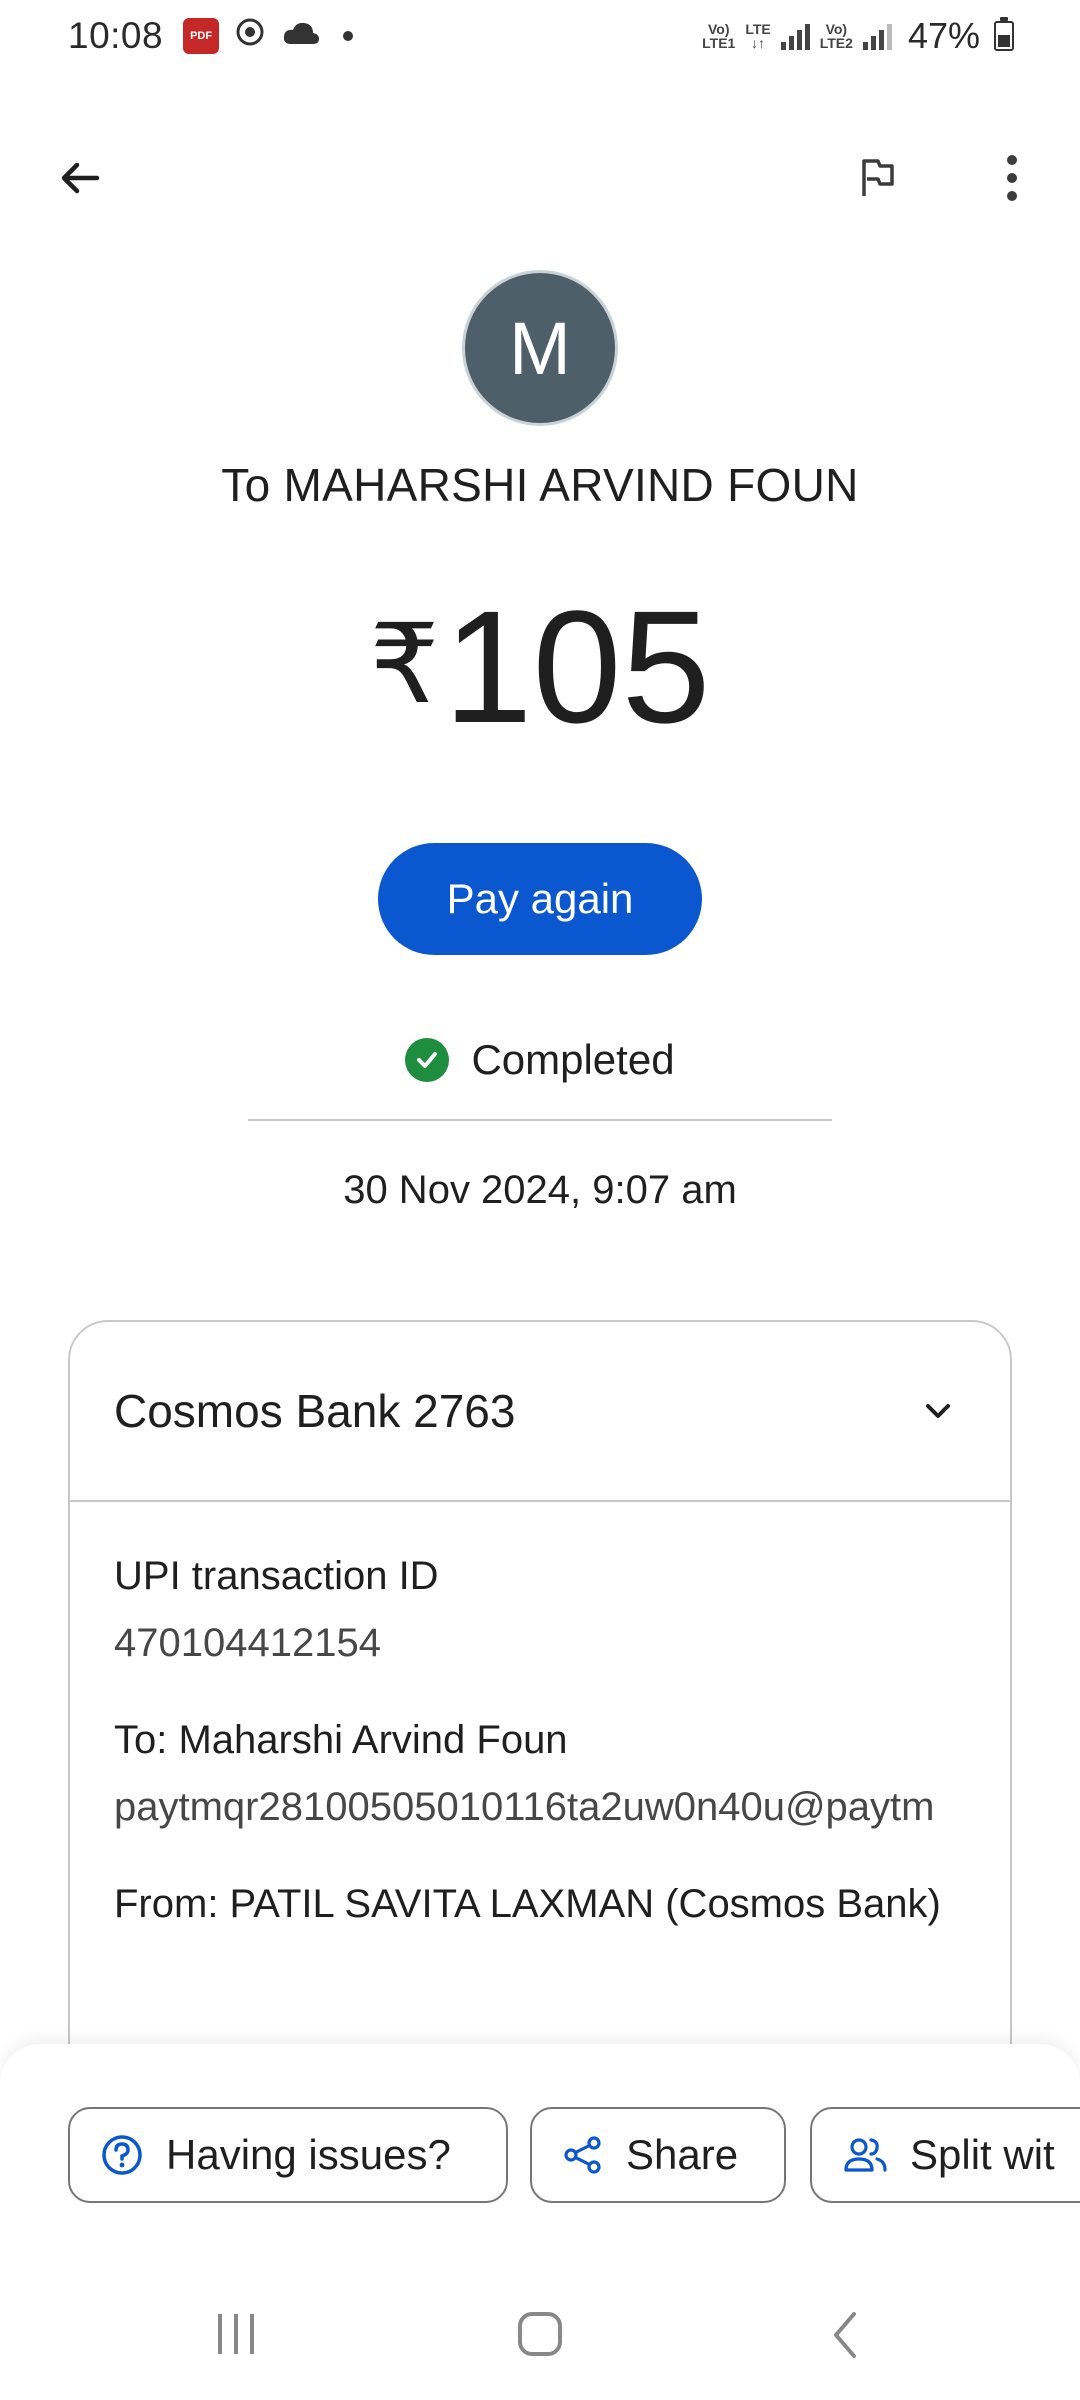 The width and height of the screenshot is (1080, 2400). What do you see at coordinates (758, 36) in the screenshot?
I see `lte-data-indicator: LTE ↓↑` at bounding box center [758, 36].